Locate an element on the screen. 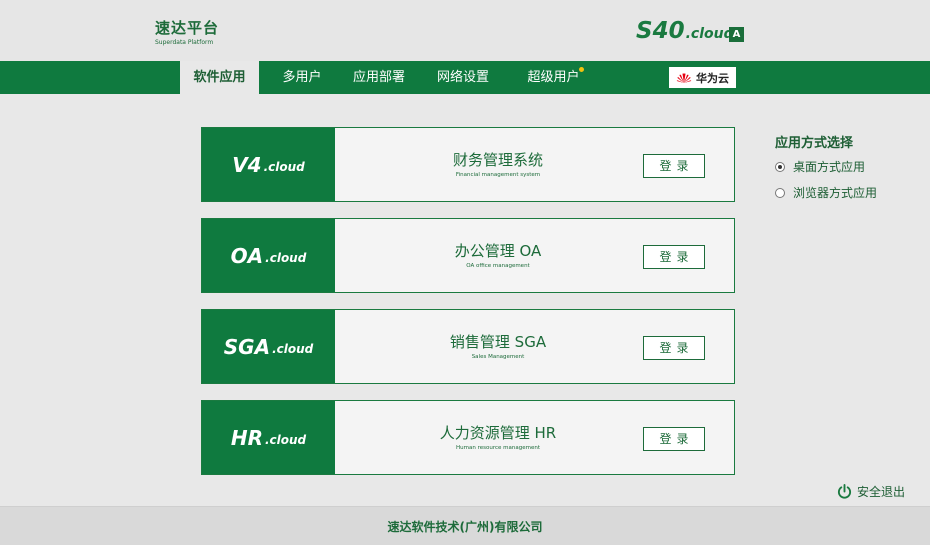  logout-label: 安全退出 is located at coordinates (881, 492).